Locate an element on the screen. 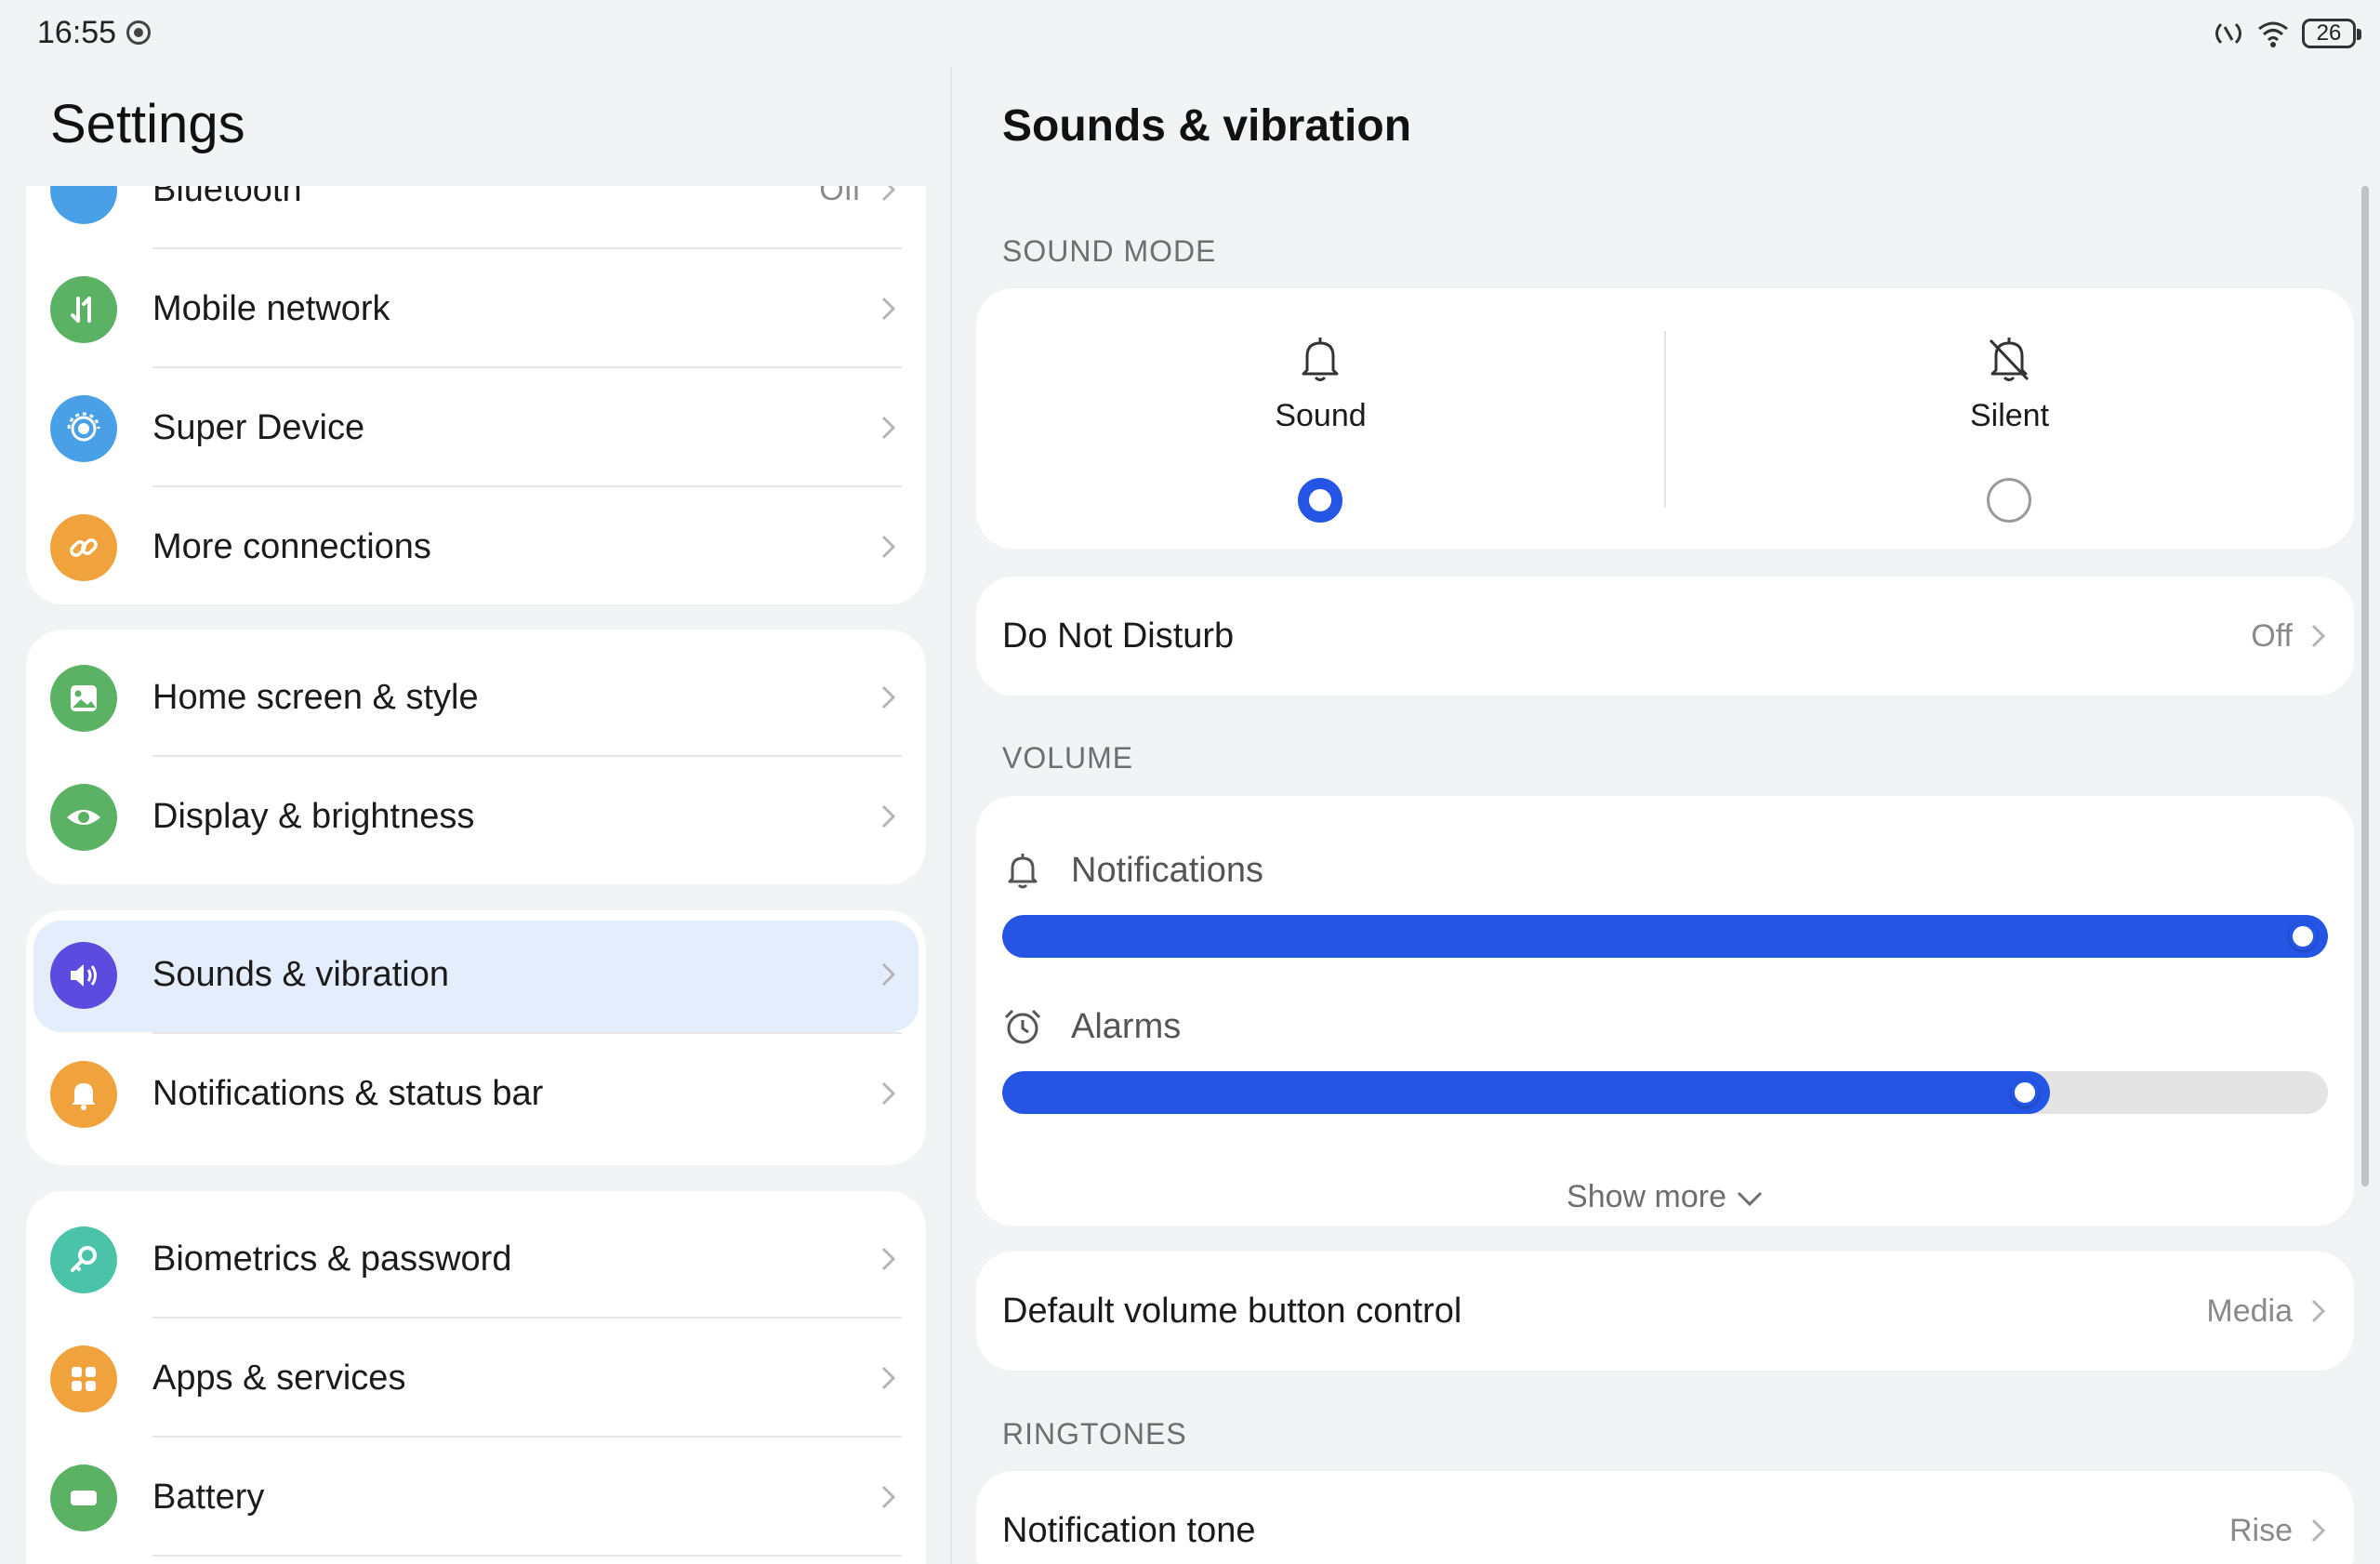  default-volume-control-row: Default volume button control Media is located at coordinates (1665, 1312).